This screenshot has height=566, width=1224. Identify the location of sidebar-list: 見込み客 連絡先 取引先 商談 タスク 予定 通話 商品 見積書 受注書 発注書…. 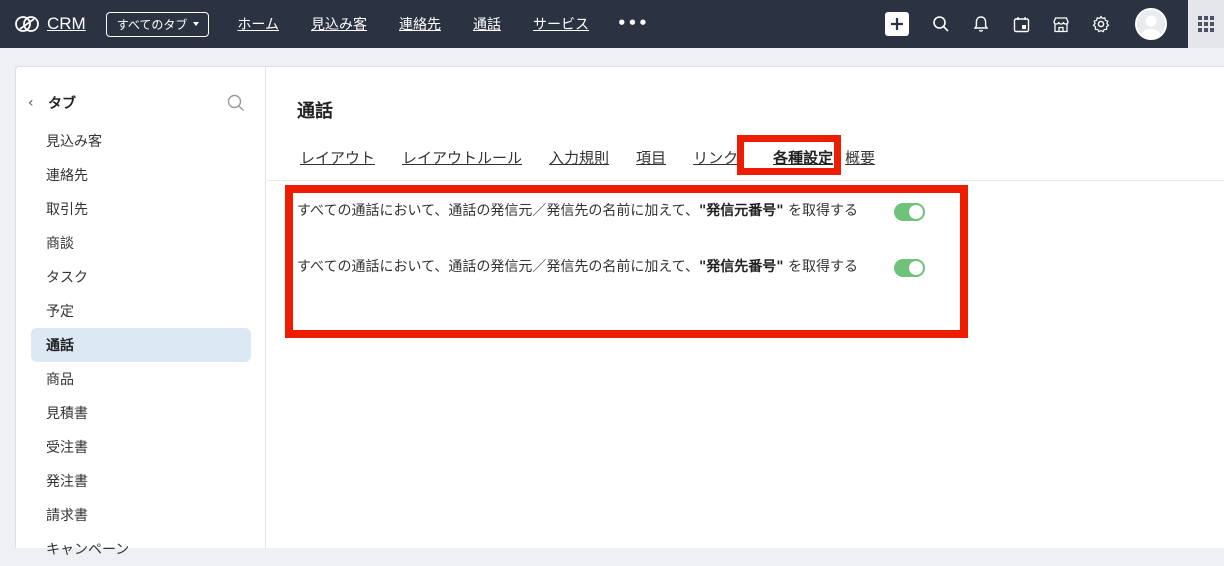
(141, 345).